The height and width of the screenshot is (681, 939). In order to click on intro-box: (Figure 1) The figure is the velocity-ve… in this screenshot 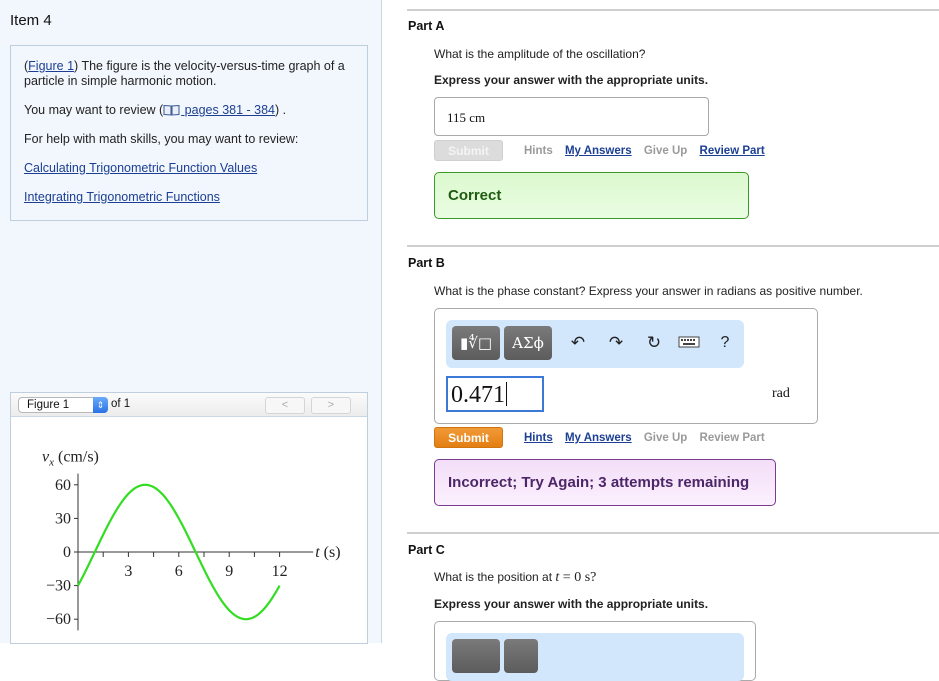, I will do `click(189, 133)`.